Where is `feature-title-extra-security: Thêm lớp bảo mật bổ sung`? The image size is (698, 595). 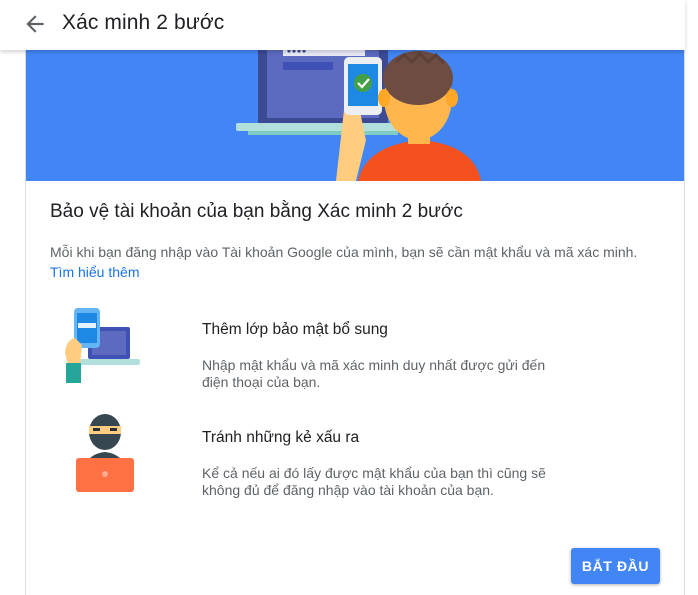
feature-title-extra-security: Thêm lớp bảo mật bổ sung is located at coordinates (295, 329).